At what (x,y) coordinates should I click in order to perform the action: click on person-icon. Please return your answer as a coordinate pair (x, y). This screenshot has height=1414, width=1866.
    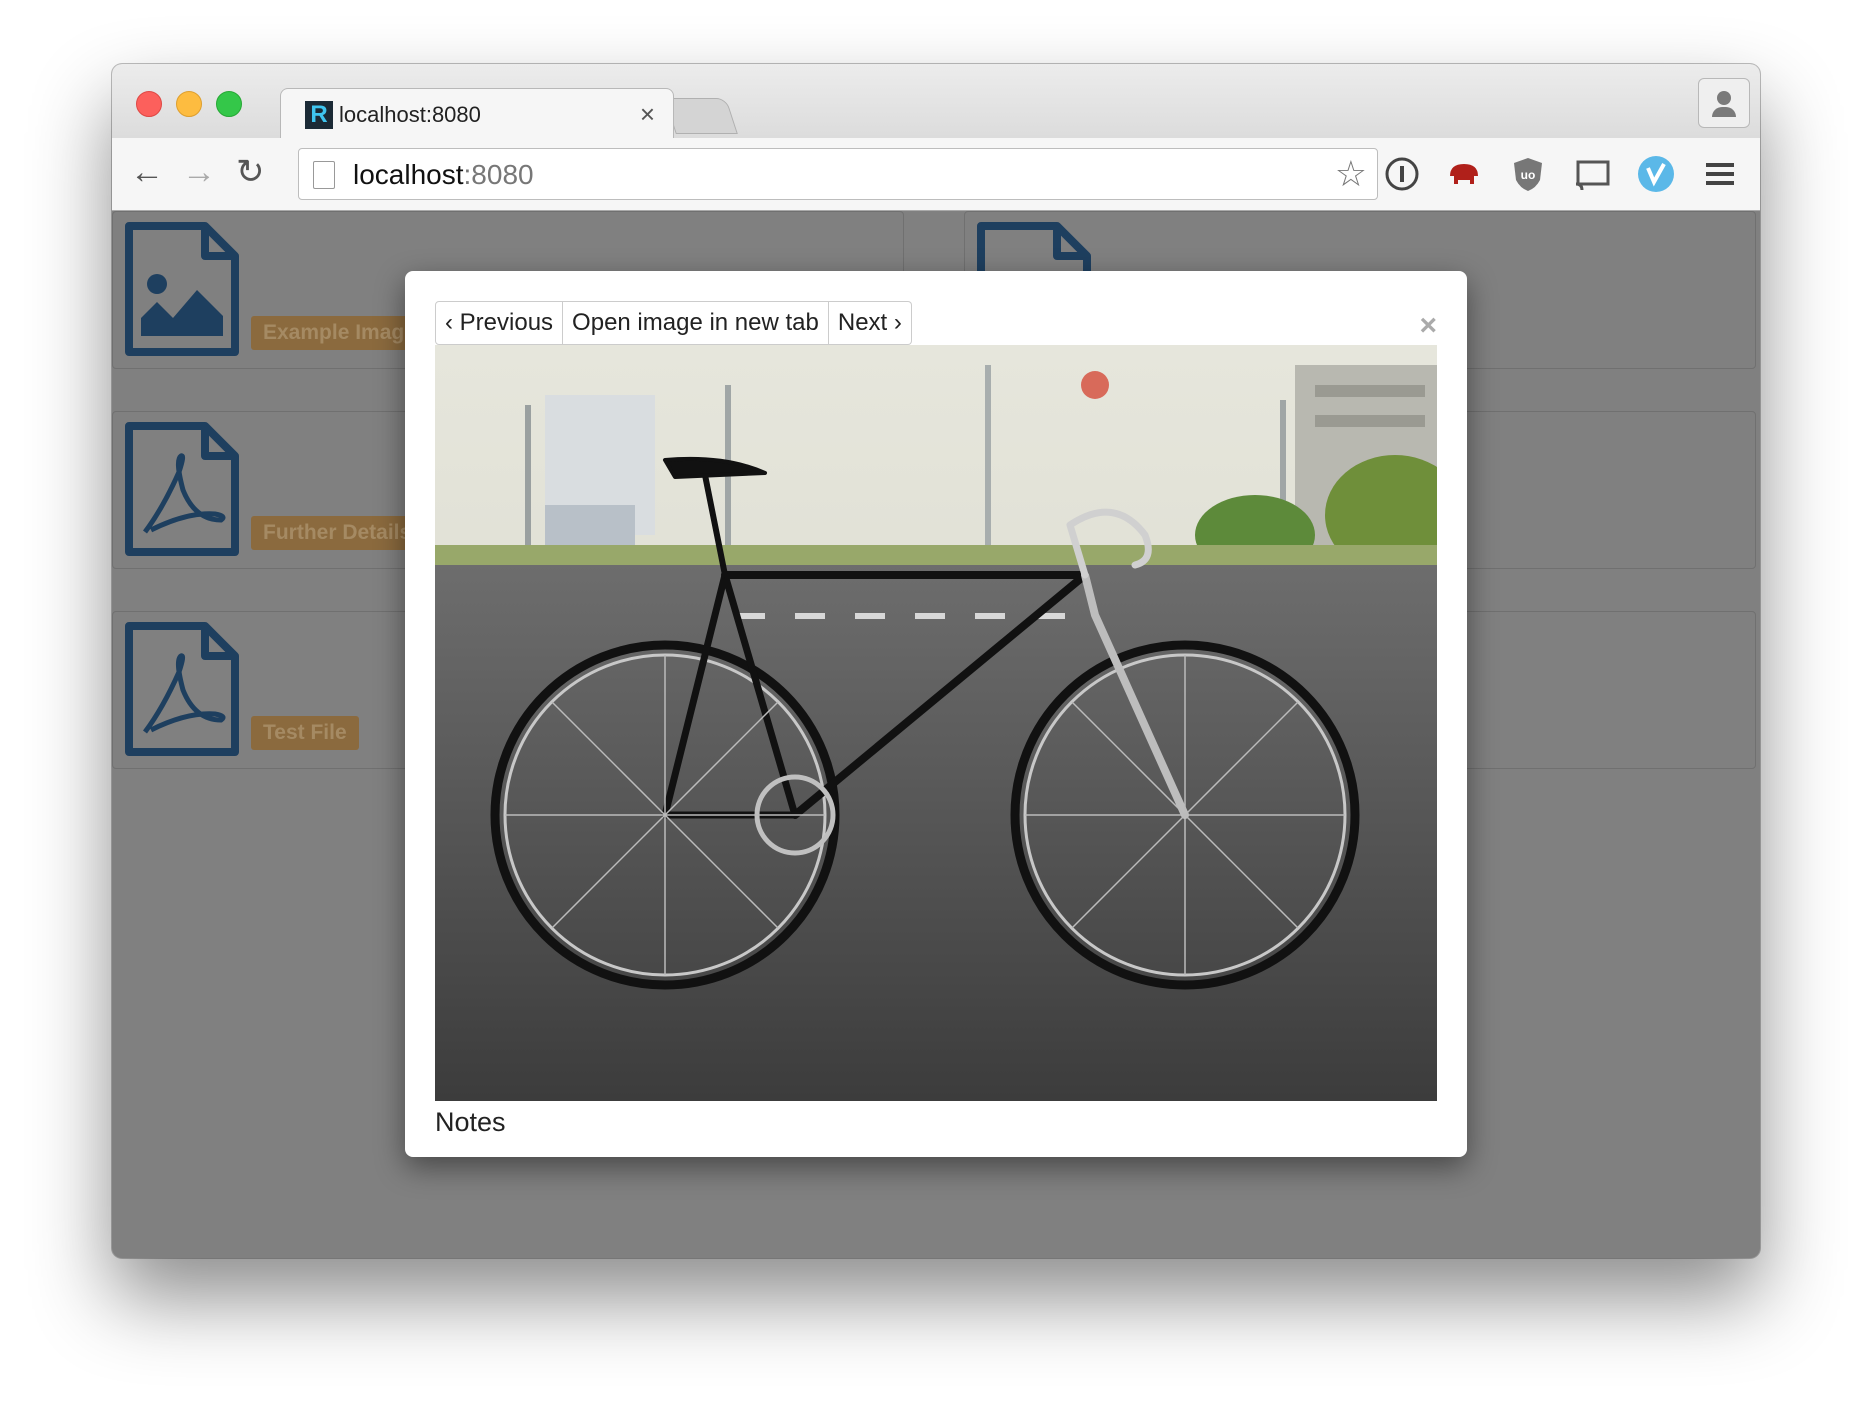
    Looking at the image, I should click on (1724, 98).